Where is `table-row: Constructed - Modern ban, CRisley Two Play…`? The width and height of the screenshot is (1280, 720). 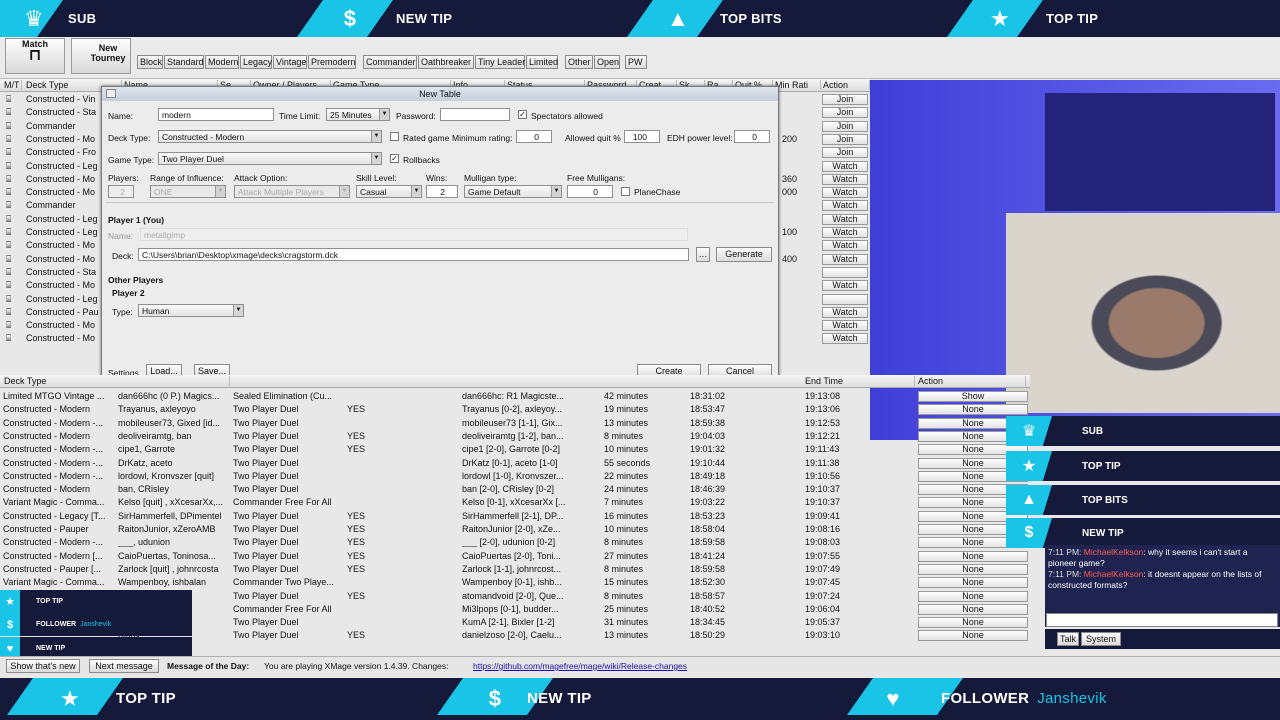 table-row: Constructed - Modern ban, CRisley Two Play… is located at coordinates (515, 489).